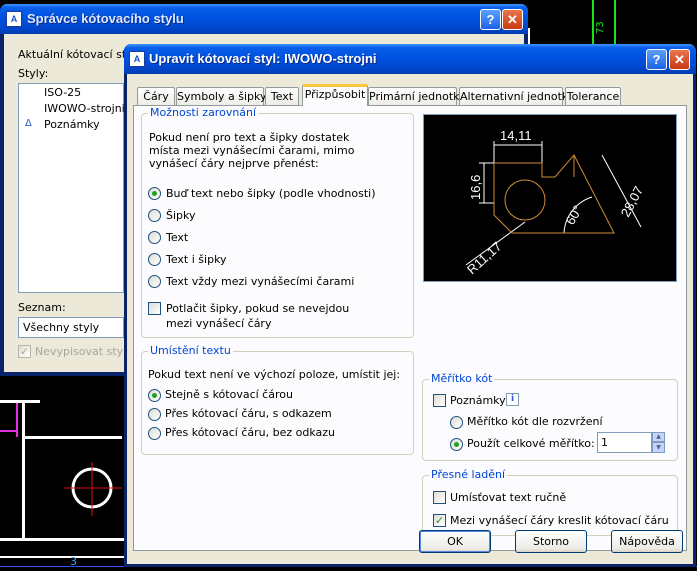  I want to click on text-placement-label: Přes kótovací čáru, s odkazem, so click(248, 413).